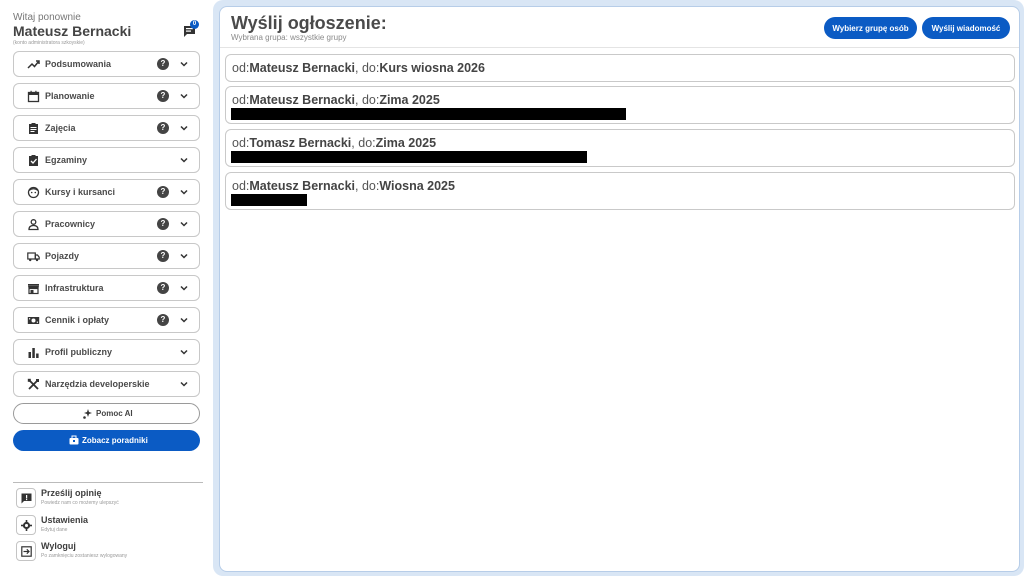 The width and height of the screenshot is (1024, 576). Describe the element at coordinates (114, 413) in the screenshot. I see `ai-help-label: Pomoc AI` at that location.